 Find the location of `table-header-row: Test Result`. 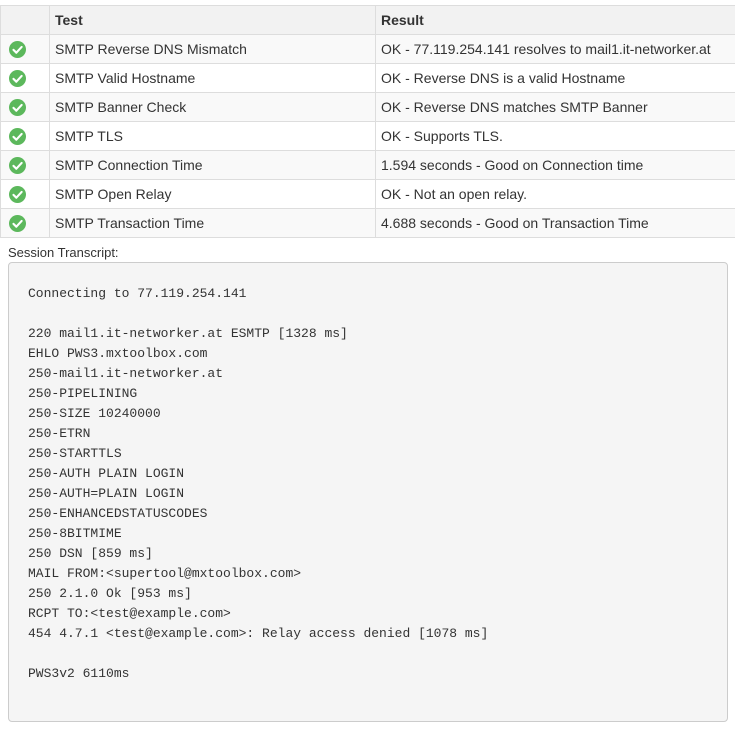

table-header-row: Test Result is located at coordinates (367, 20).